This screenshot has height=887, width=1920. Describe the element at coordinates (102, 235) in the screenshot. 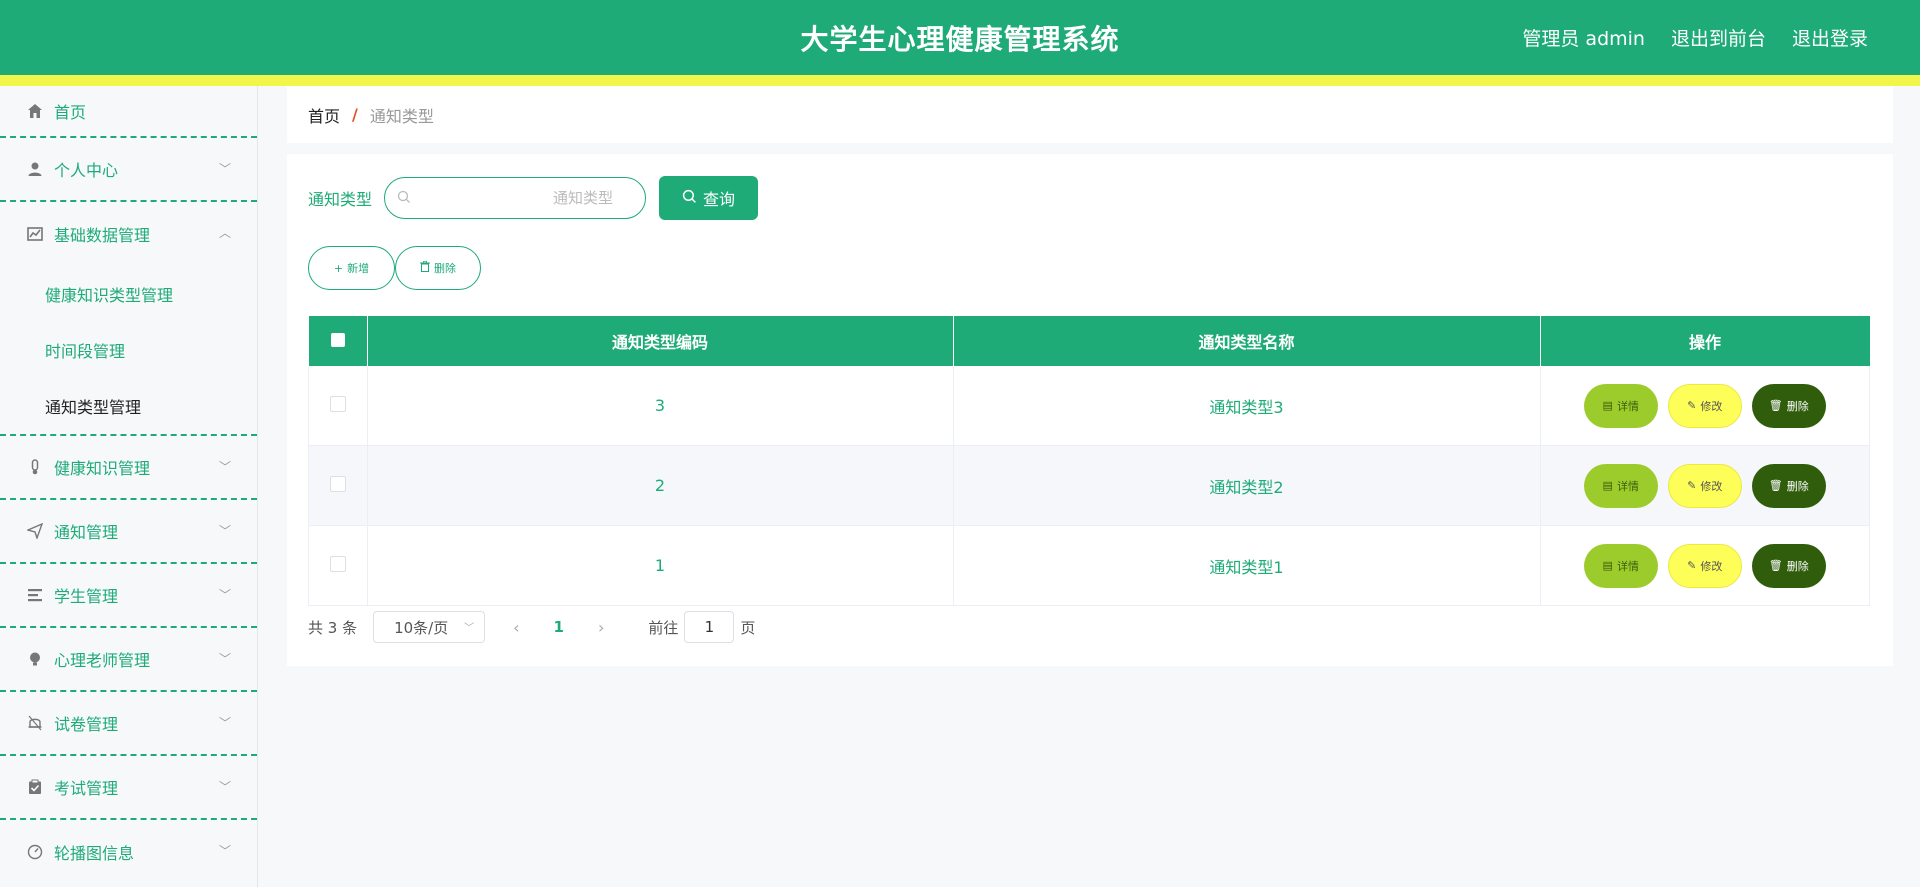

I see `sidebar-item-label: 基础数据管理` at that location.